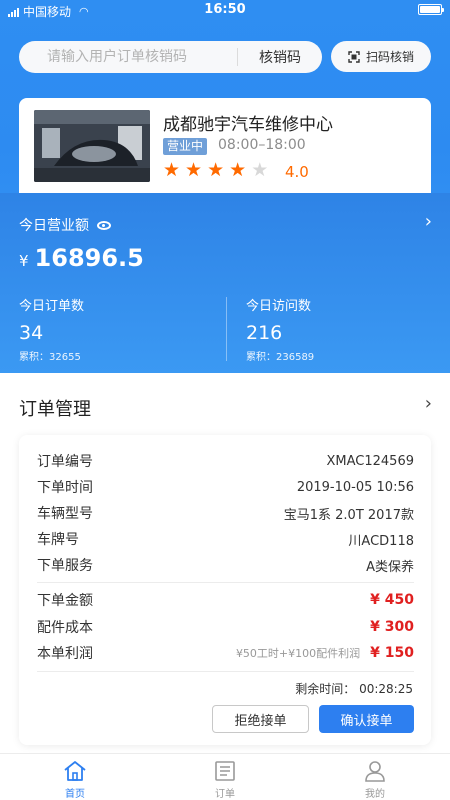 This screenshot has height=800, width=450. I want to click on eye-icon, so click(104, 225).